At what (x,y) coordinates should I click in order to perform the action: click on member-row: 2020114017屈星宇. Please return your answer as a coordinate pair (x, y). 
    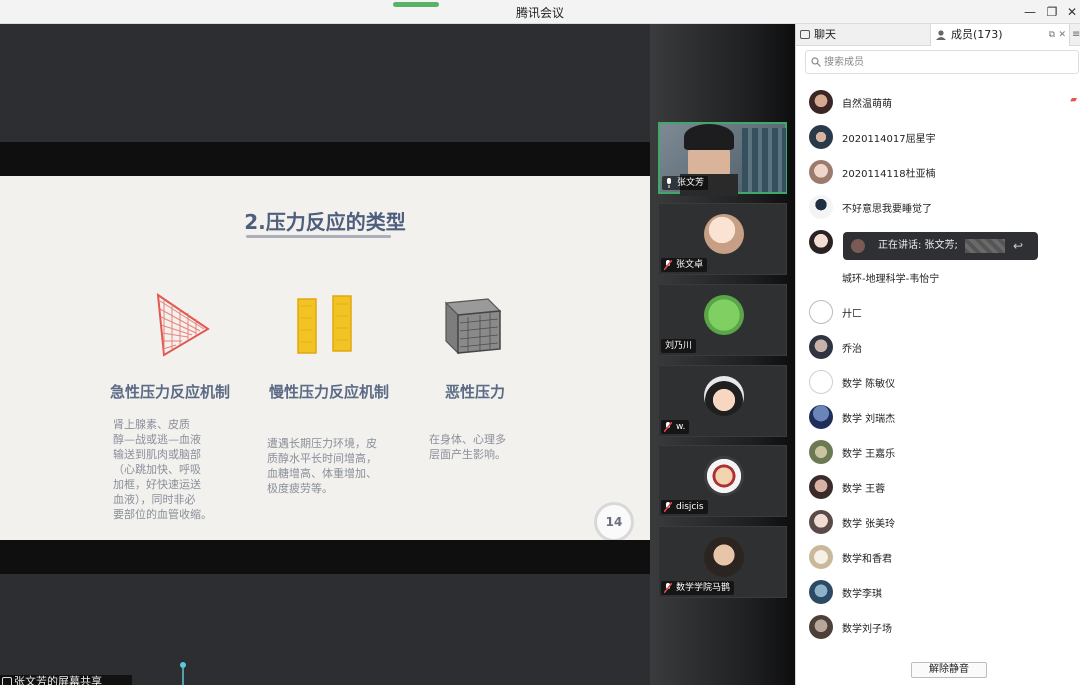
    Looking at the image, I should click on (938, 137).